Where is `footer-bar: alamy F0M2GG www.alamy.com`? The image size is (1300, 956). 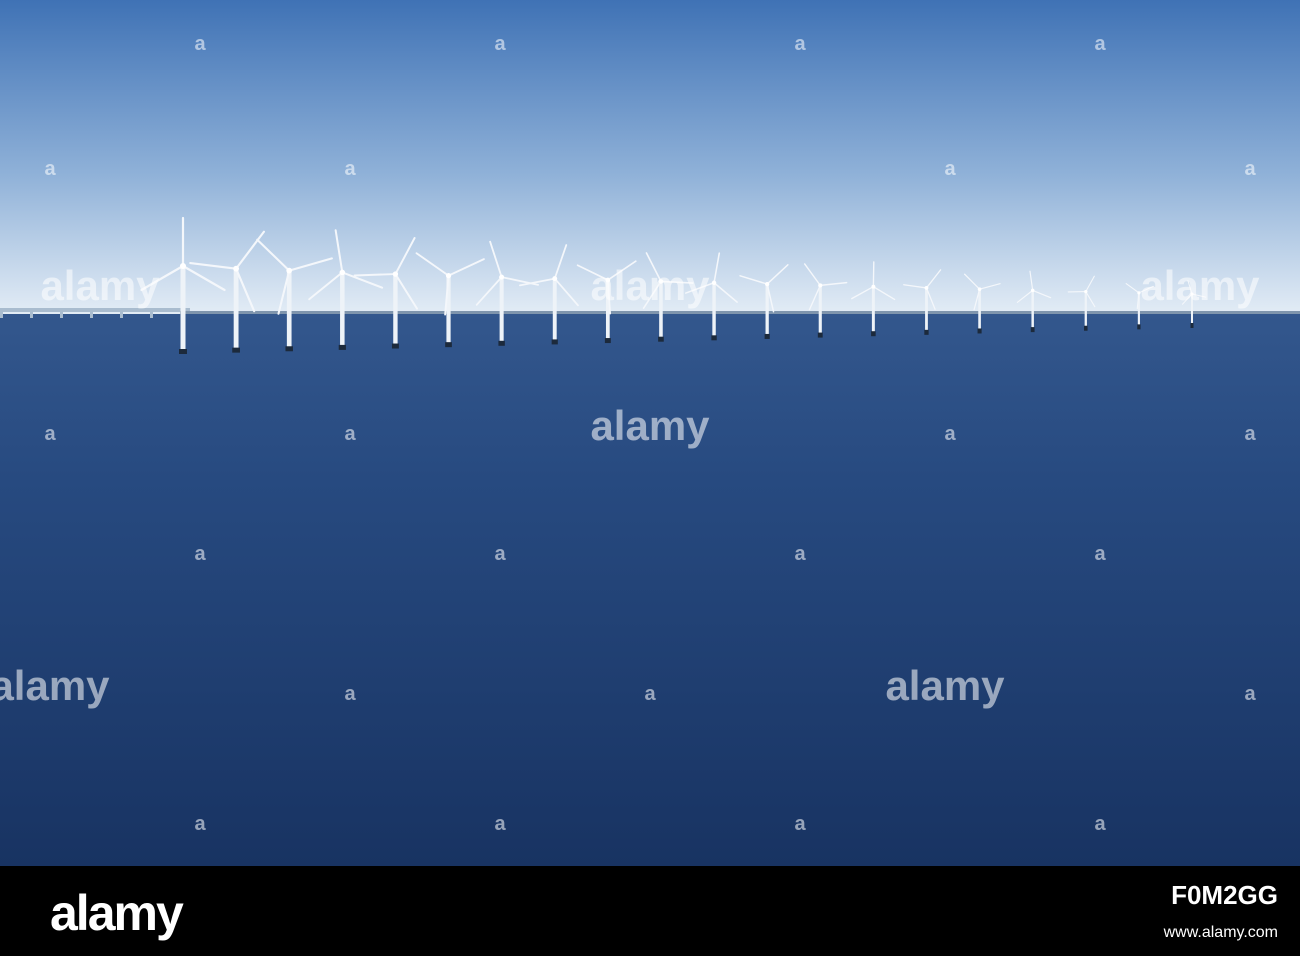
footer-bar: alamy F0M2GG www.alamy.com is located at coordinates (650, 911).